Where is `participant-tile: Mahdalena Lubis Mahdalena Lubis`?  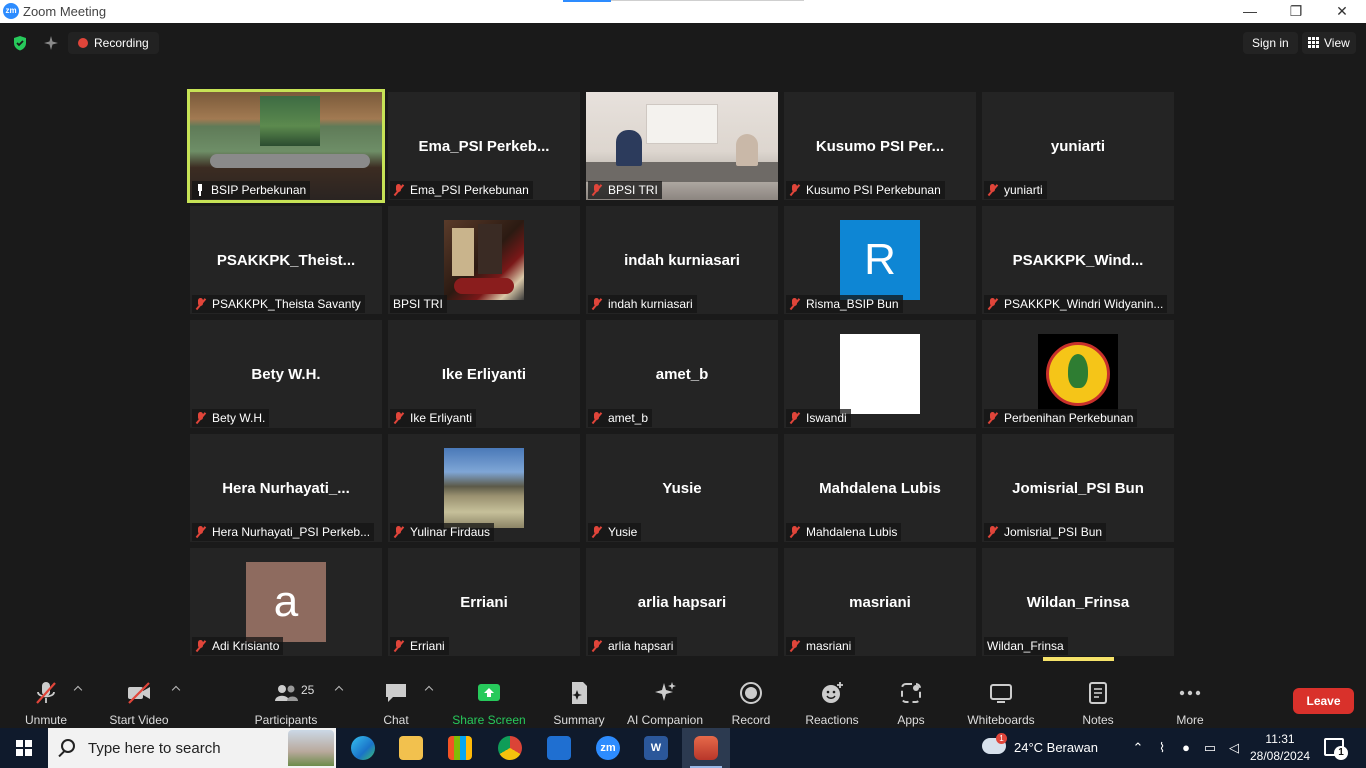 participant-tile: Mahdalena Lubis Mahdalena Lubis is located at coordinates (880, 488).